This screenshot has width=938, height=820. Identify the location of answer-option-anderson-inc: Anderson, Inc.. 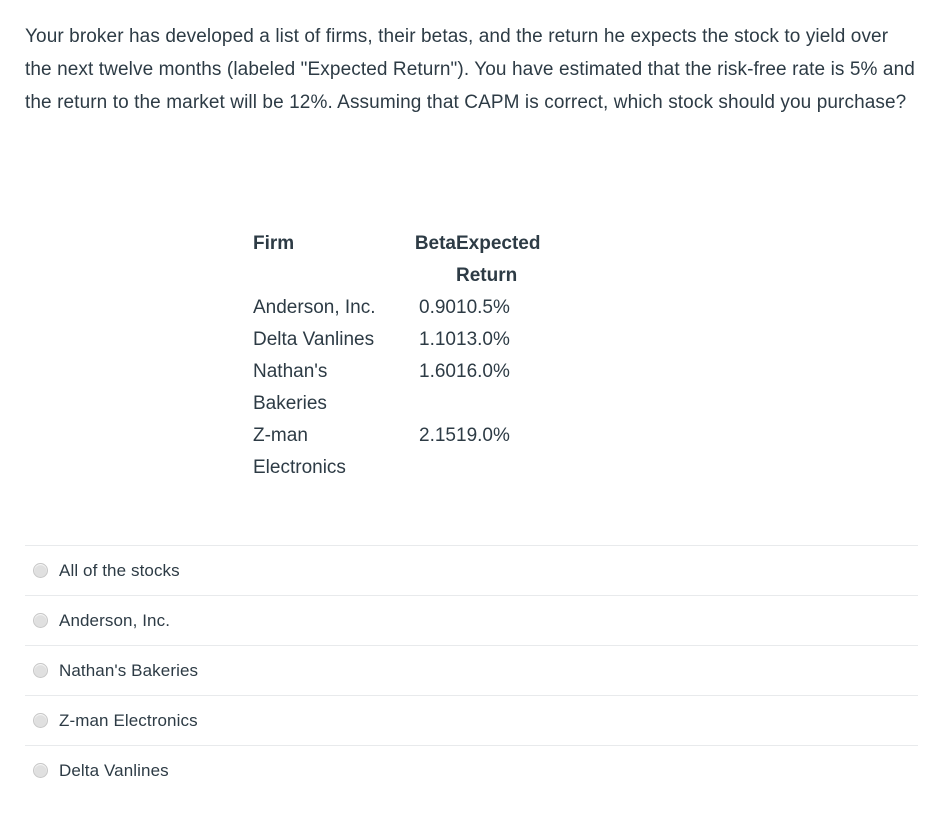
(471, 620).